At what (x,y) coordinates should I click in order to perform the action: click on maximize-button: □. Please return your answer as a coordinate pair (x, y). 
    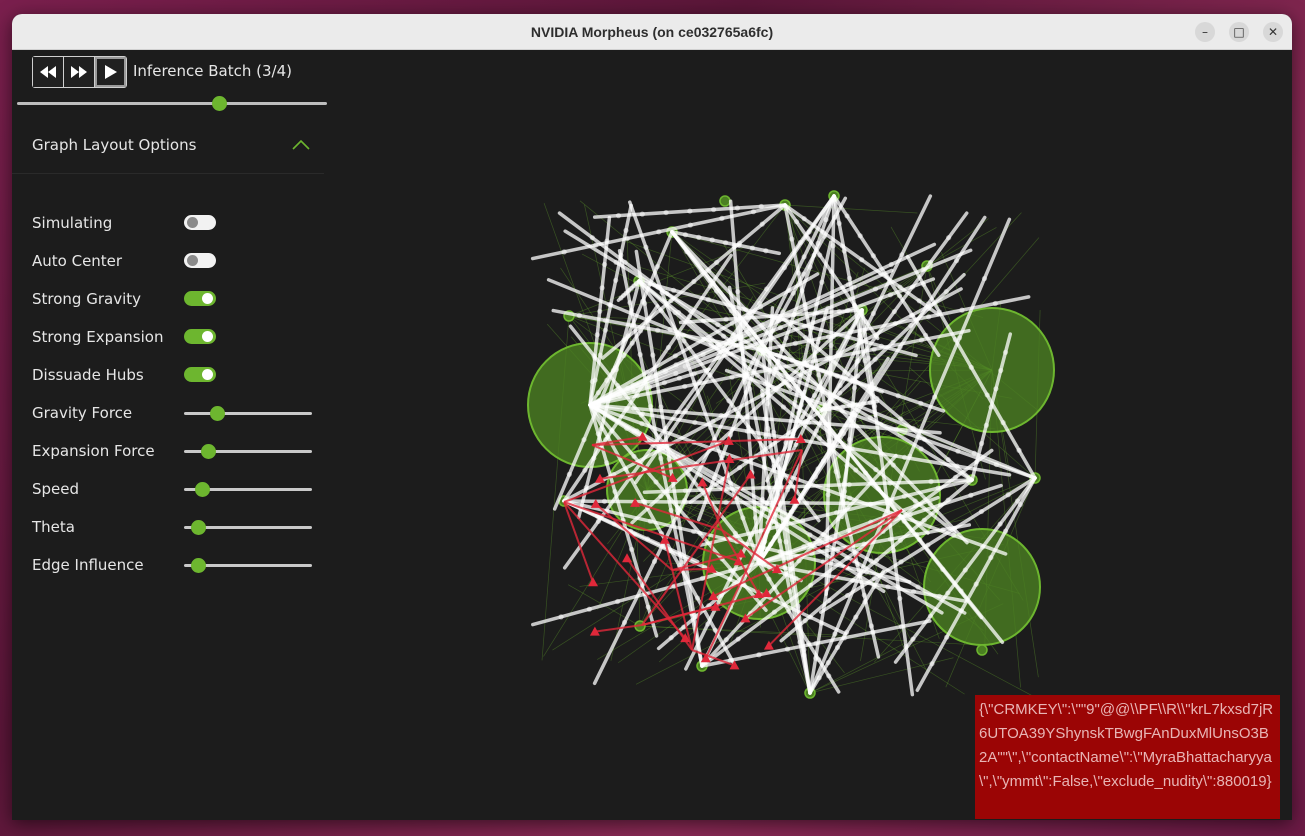
    Looking at the image, I should click on (1239, 32).